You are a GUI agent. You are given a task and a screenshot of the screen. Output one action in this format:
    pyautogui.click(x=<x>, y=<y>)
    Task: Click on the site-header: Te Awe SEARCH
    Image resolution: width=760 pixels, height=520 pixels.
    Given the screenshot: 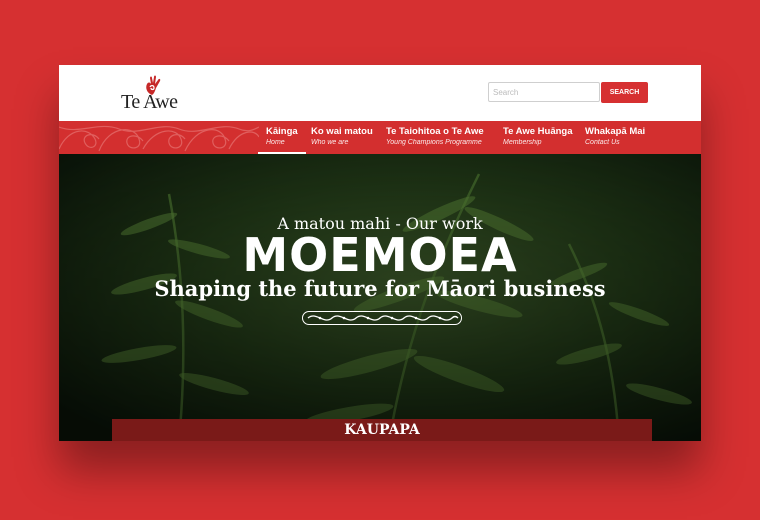 What is the action you would take?
    pyautogui.click(x=380, y=93)
    